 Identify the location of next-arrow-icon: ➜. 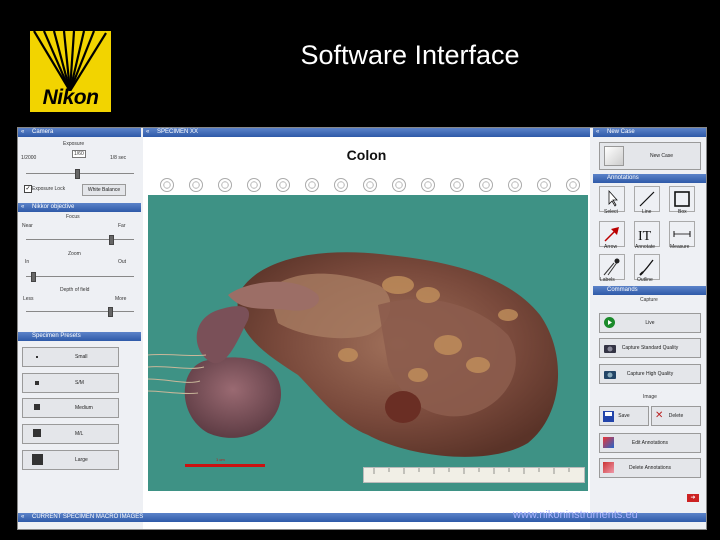
(693, 498).